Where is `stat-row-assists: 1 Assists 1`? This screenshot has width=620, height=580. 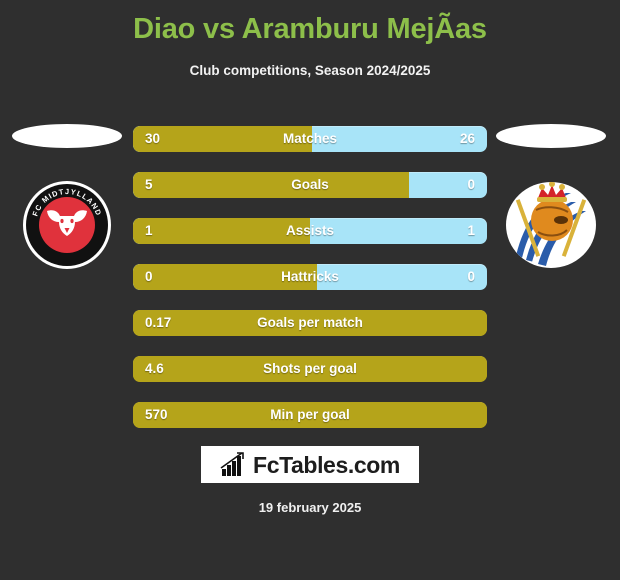
stat-row-assists: 1 Assists 1 is located at coordinates (310, 231).